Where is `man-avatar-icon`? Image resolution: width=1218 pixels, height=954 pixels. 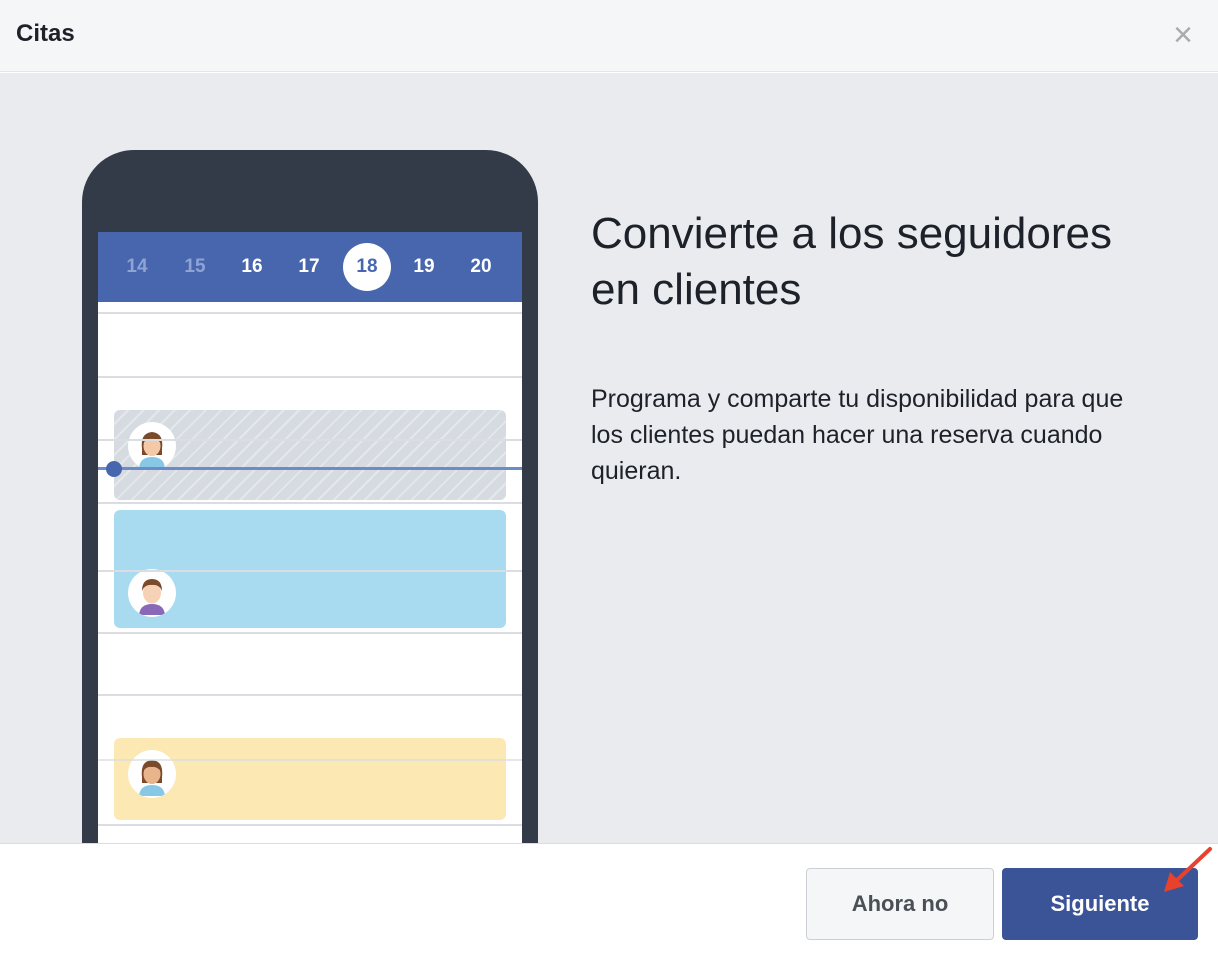
man-avatar-icon is located at coordinates (152, 597).